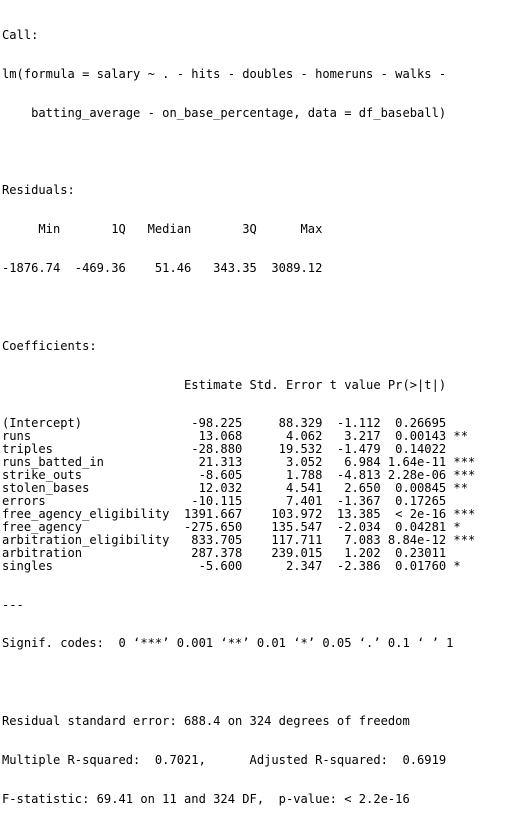  What do you see at coordinates (38, 190) in the screenshot?
I see `residuals-header: Residuals:` at bounding box center [38, 190].